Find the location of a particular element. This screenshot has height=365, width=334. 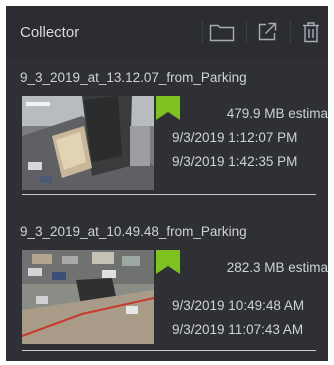

recording-end-time: 9/3/2019 11:07:43 AM is located at coordinates (238, 329).